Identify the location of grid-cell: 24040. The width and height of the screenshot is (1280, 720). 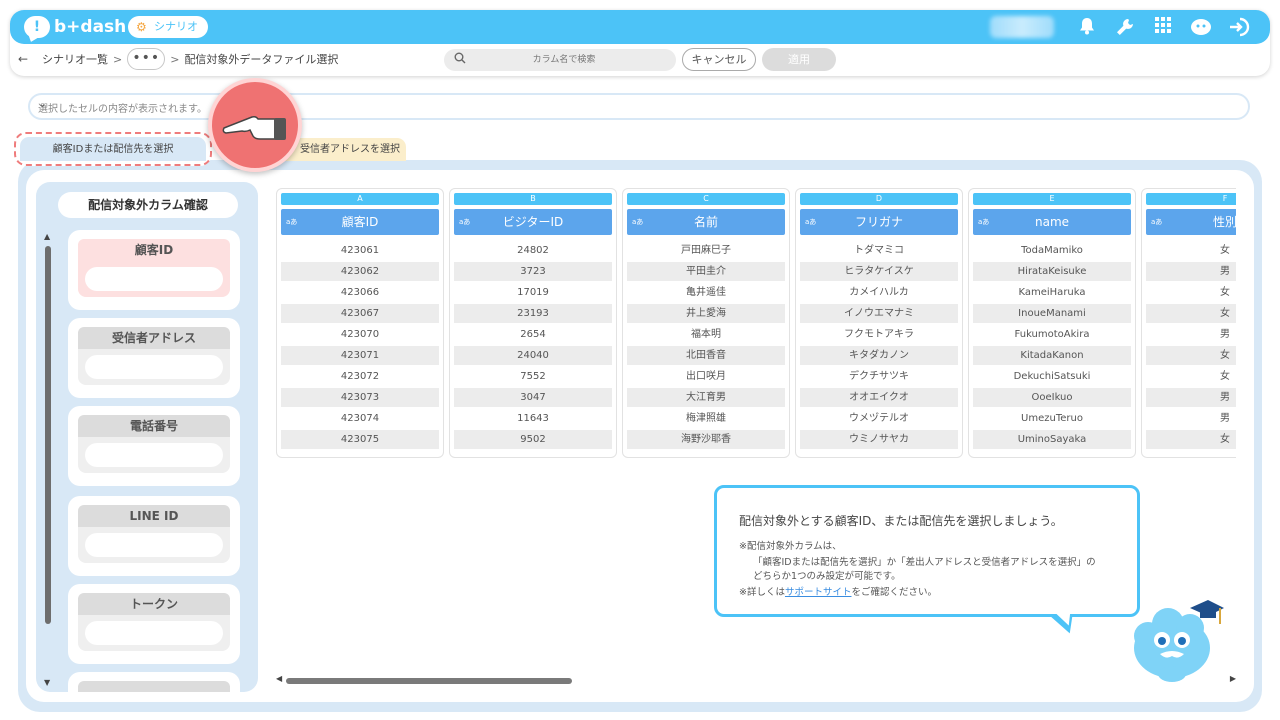
(533, 355).